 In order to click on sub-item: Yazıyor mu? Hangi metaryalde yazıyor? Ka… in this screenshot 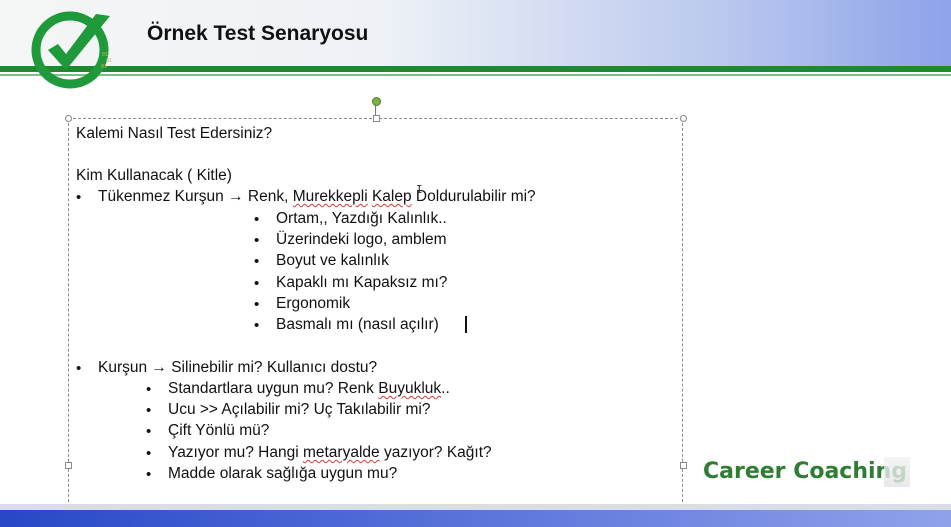, I will do `click(330, 453)`.